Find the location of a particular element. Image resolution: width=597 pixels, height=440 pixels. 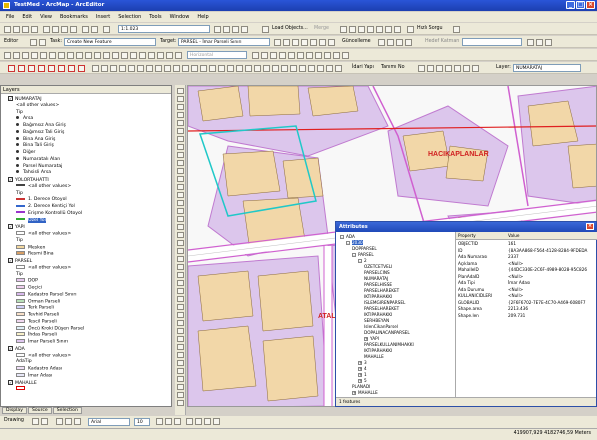

toc-item: ✓ MAHALLE is located at coordinates (22, 382).